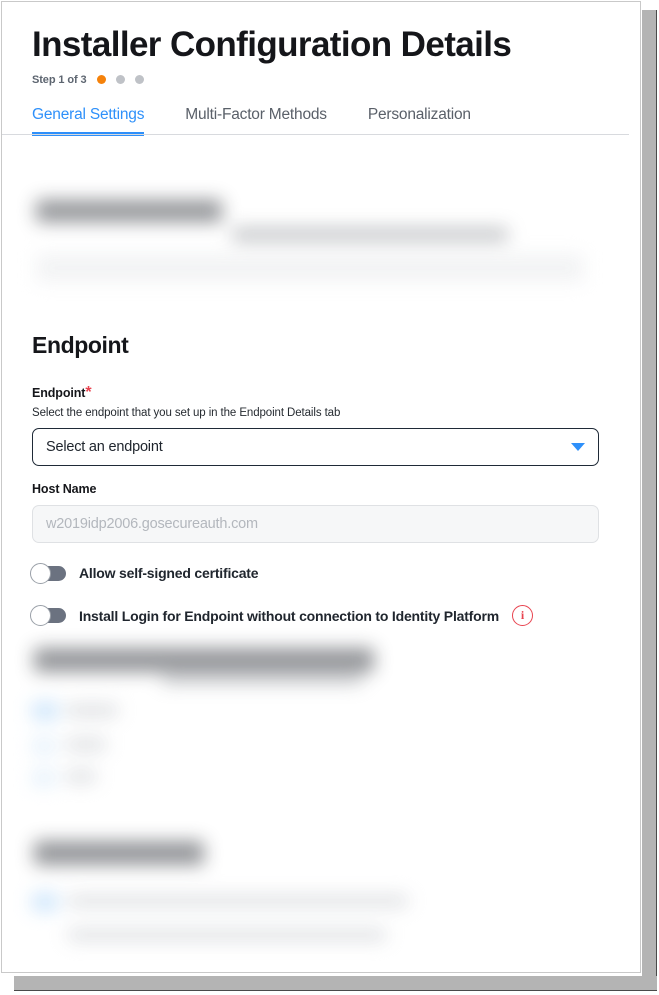 This screenshot has height=995, width=659. What do you see at coordinates (59, 393) in the screenshot?
I see `endpoint-field-label: Endpoint` at bounding box center [59, 393].